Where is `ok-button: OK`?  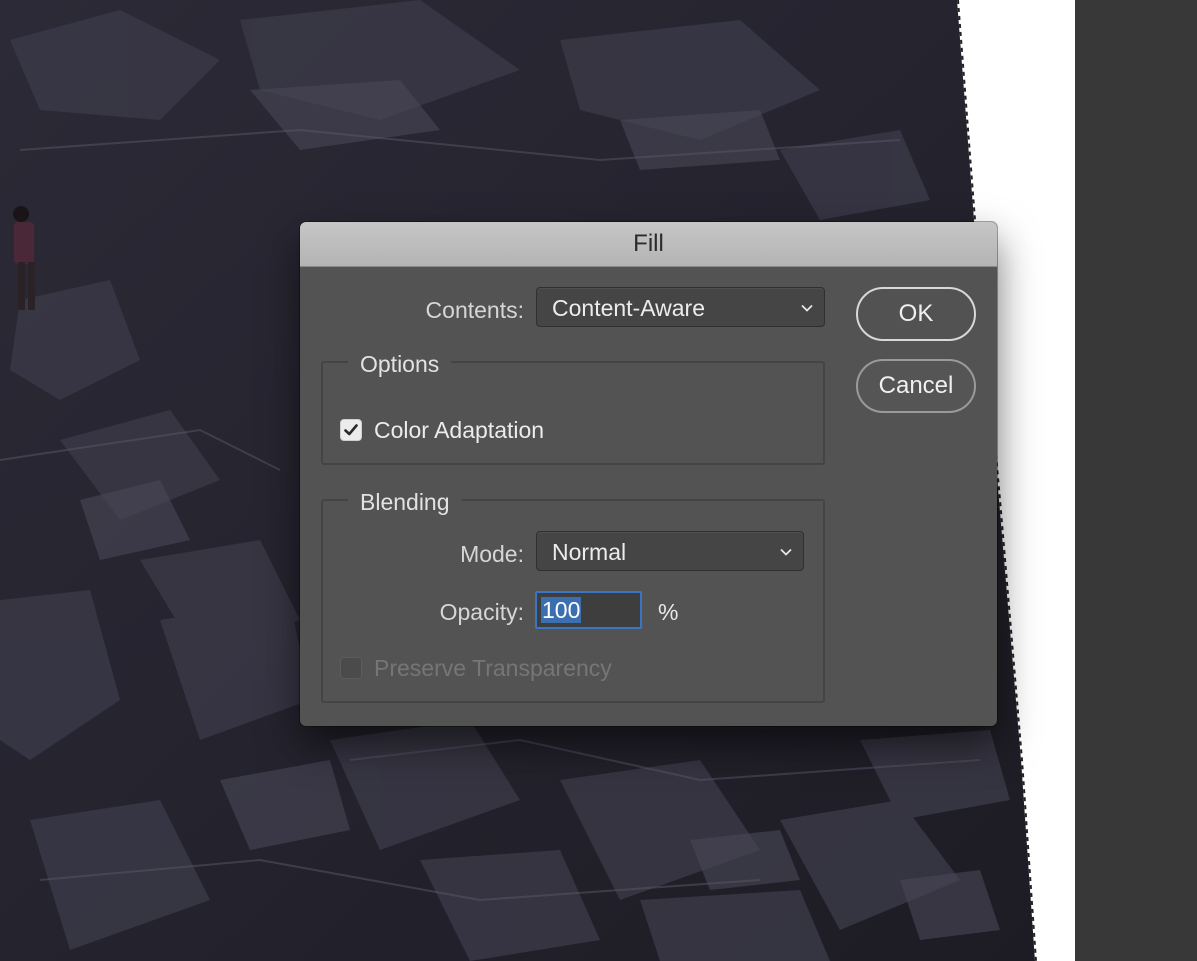
ok-button: OK is located at coordinates (916, 314).